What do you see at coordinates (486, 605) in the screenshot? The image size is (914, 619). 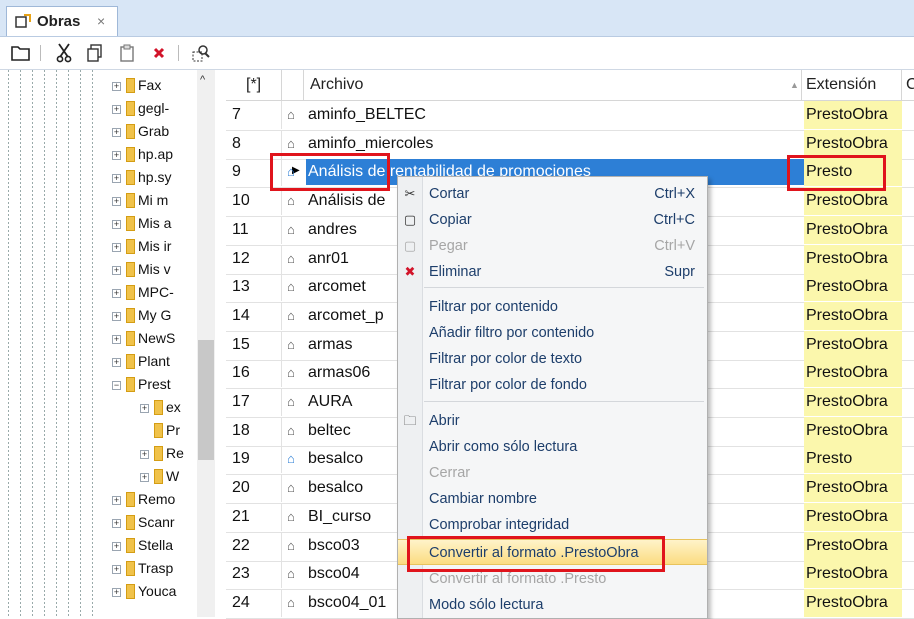 I see `menu-item-label: Modo sólo lectura` at bounding box center [486, 605].